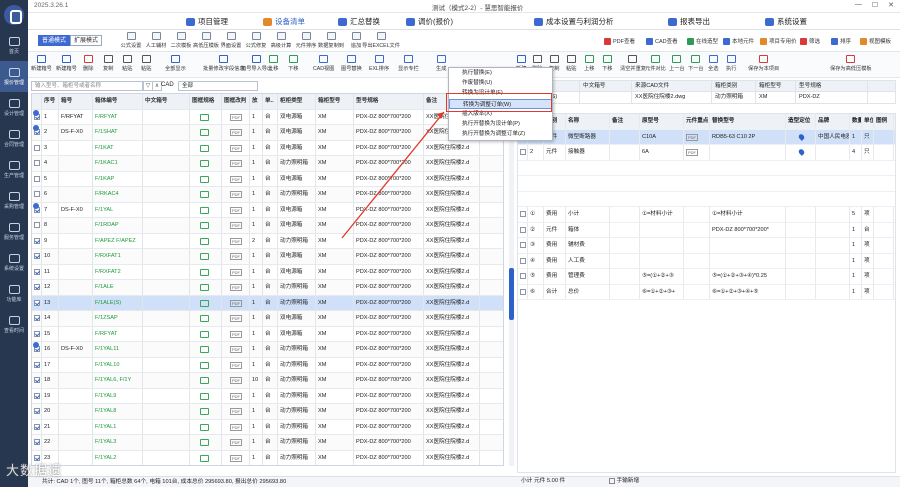  What do you see at coordinates (731, 63) in the screenshot?
I see `detail-tool-11: 执行` at bounding box center [731, 63].